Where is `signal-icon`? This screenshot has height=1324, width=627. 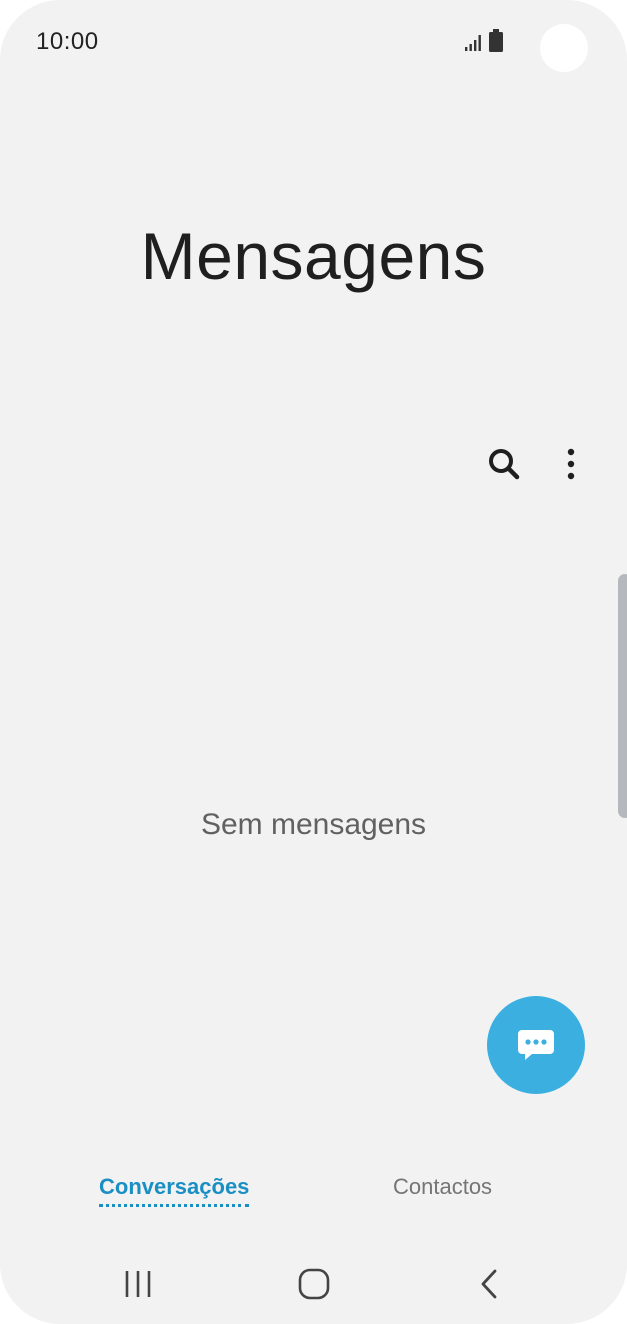 signal-icon is located at coordinates (473, 43).